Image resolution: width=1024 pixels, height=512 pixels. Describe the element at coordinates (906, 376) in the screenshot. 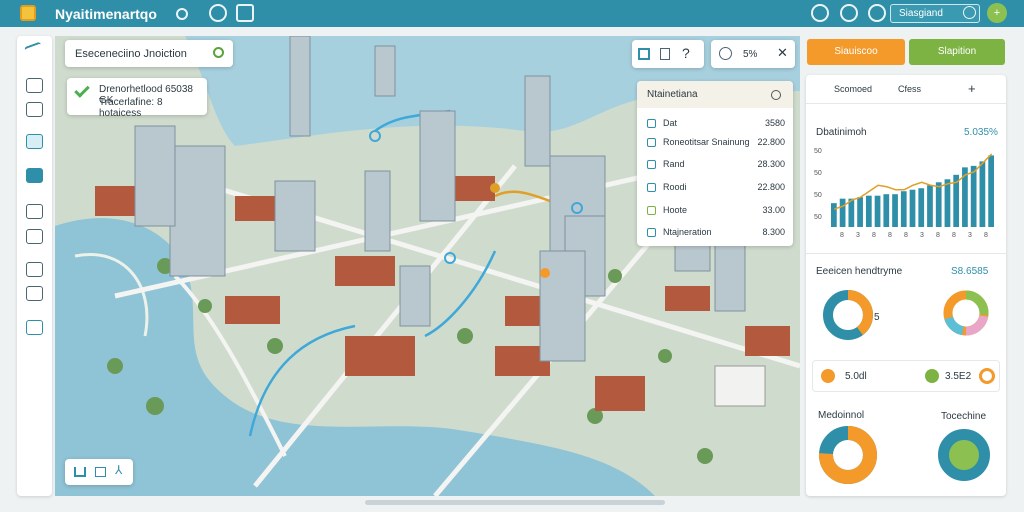

I see `stats-row: 5.0dl 3.5E2` at that location.